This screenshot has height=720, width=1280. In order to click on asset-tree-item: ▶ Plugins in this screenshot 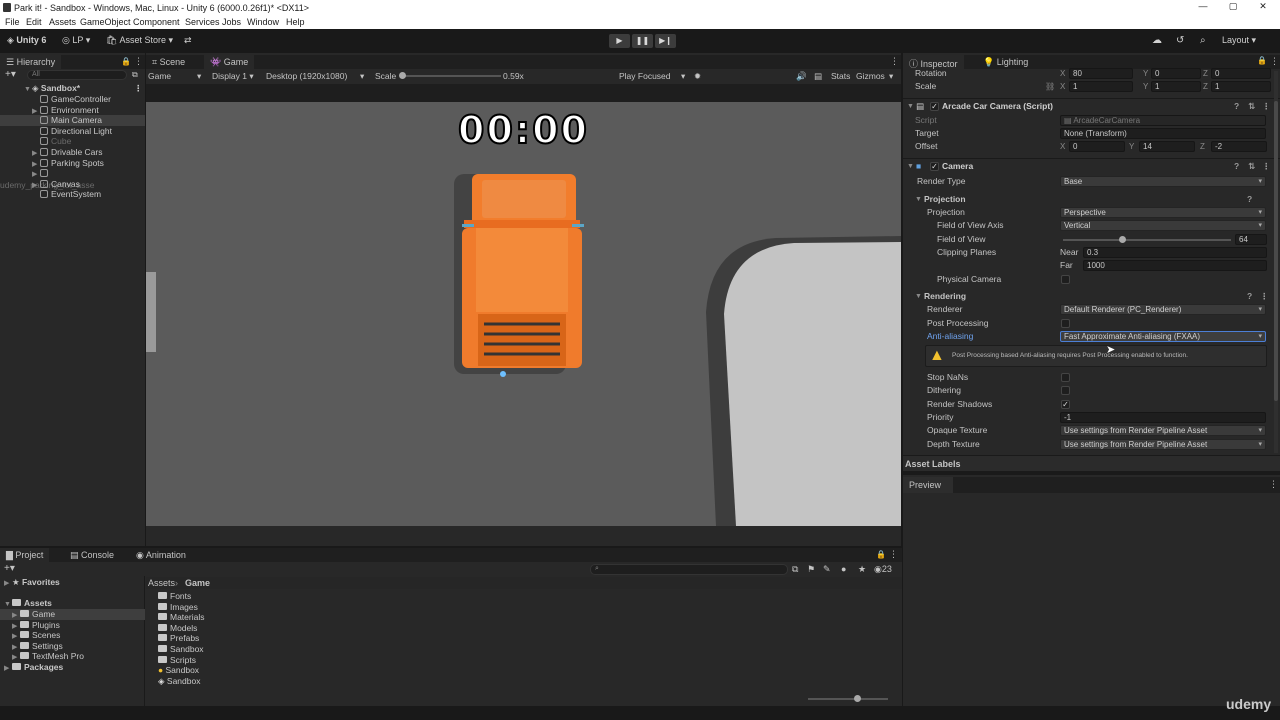, I will do `click(72, 625)`.